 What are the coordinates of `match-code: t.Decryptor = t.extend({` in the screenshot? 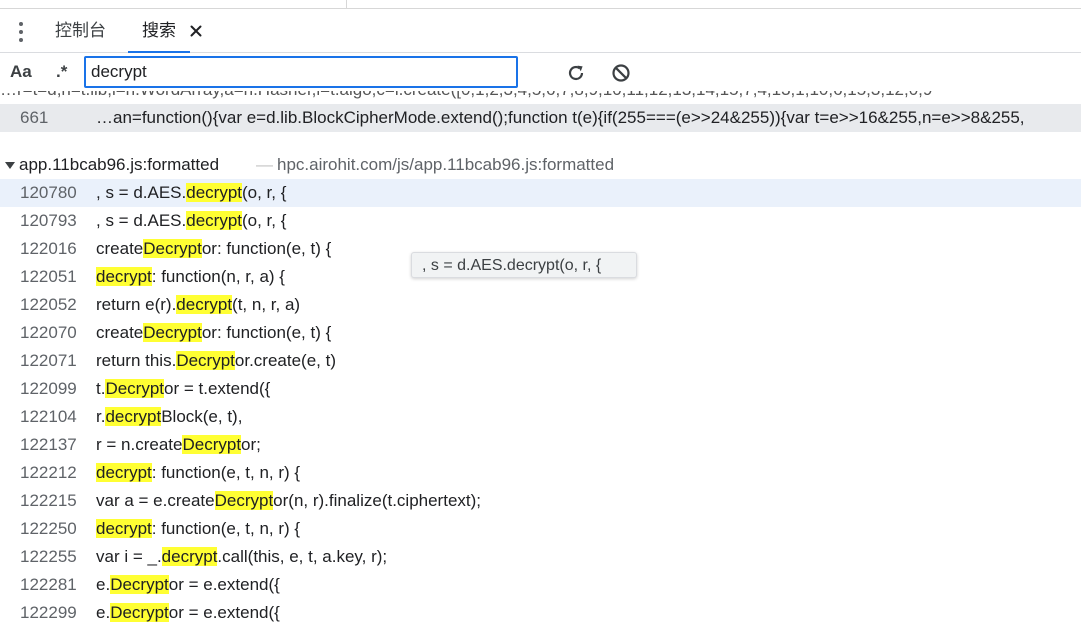 It's located at (588, 389).